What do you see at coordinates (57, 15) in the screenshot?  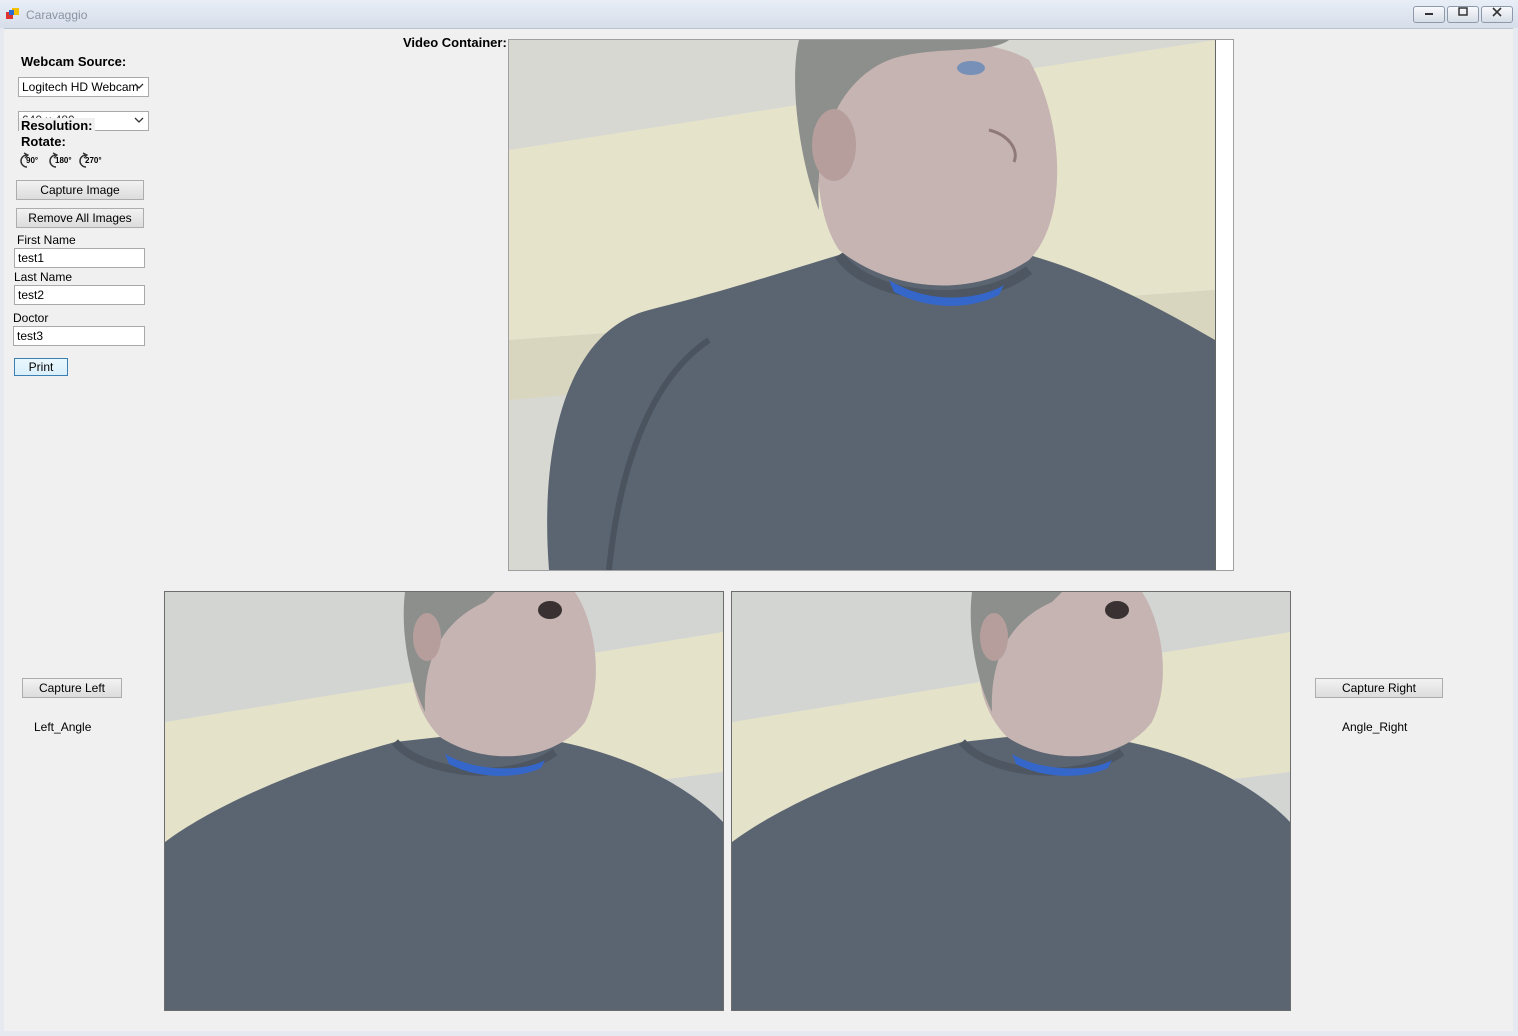 I see `window-title: Caravaggio` at bounding box center [57, 15].